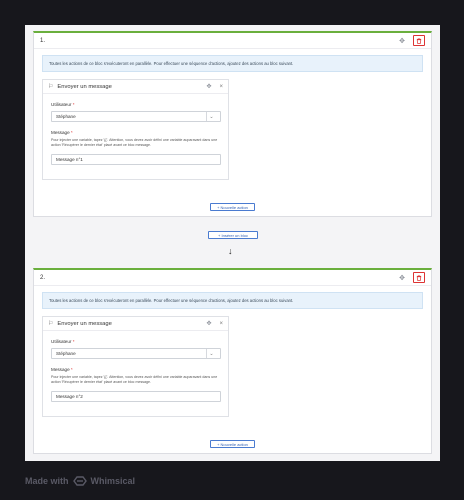 The width and height of the screenshot is (464, 500). What do you see at coordinates (232, 41) in the screenshot?
I see `block-header: 1. ✥` at bounding box center [232, 41].